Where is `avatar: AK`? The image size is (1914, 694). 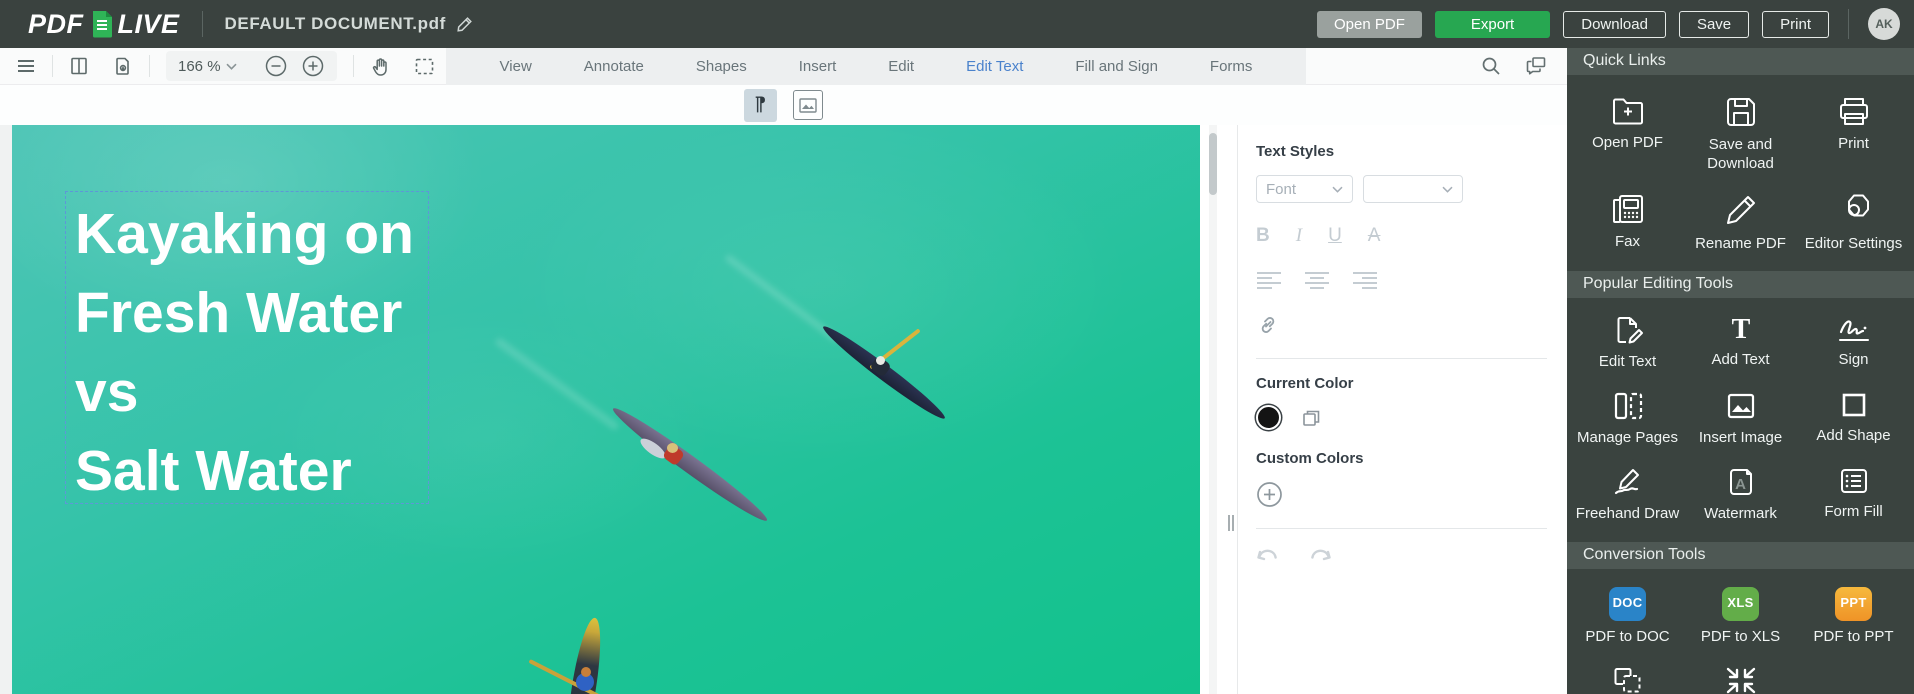 avatar: AK is located at coordinates (1884, 24).